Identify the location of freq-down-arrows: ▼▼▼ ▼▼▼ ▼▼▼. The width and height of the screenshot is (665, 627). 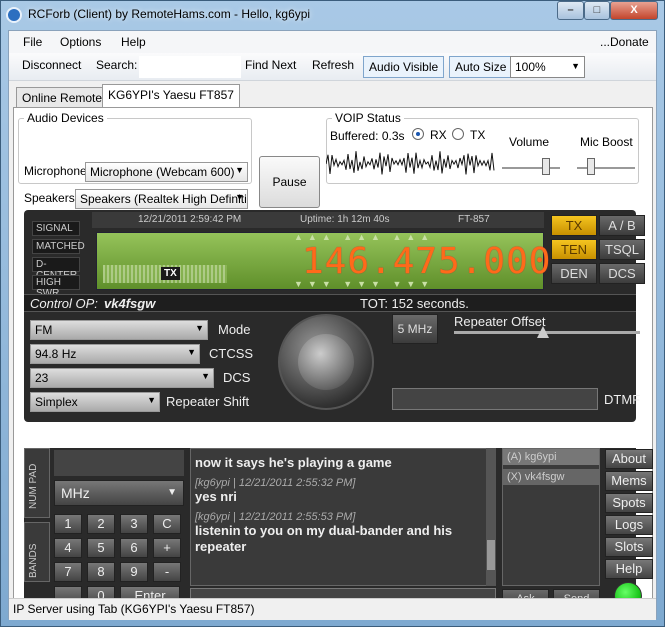
(364, 284).